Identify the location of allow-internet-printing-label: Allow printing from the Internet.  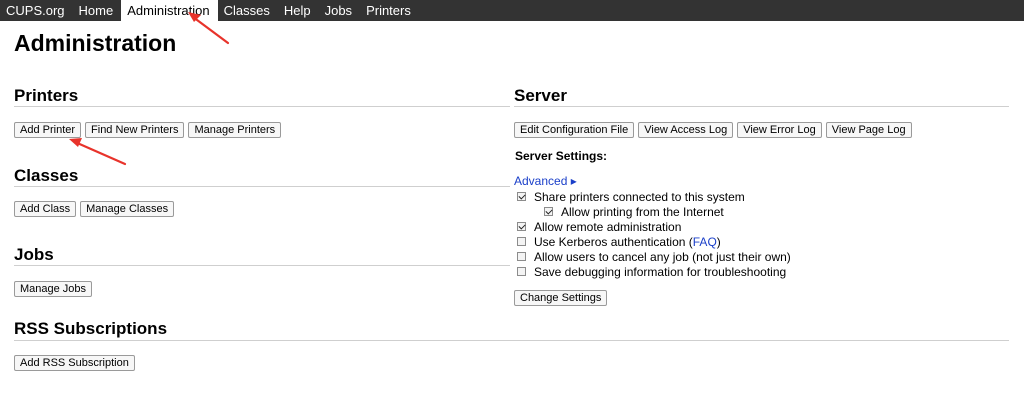
(642, 211).